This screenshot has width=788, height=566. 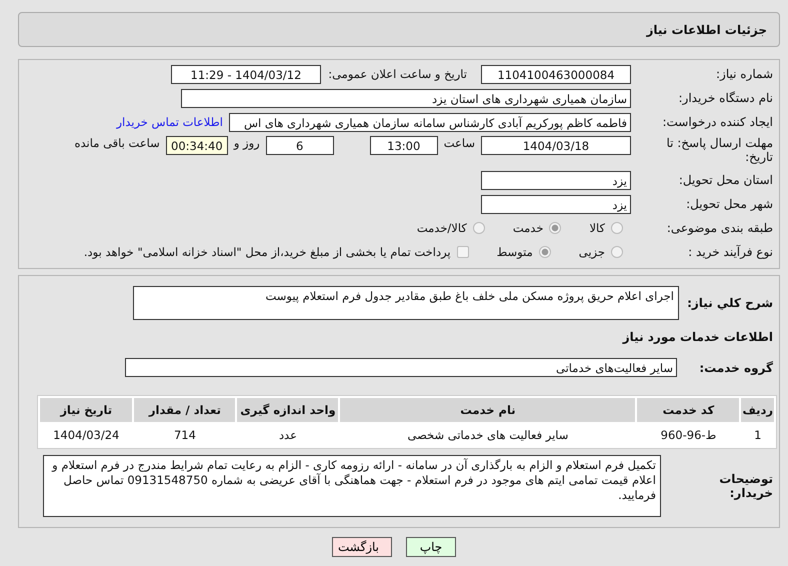 I want to click on field-label: نام دستگاه خریدار:, so click(x=725, y=98).